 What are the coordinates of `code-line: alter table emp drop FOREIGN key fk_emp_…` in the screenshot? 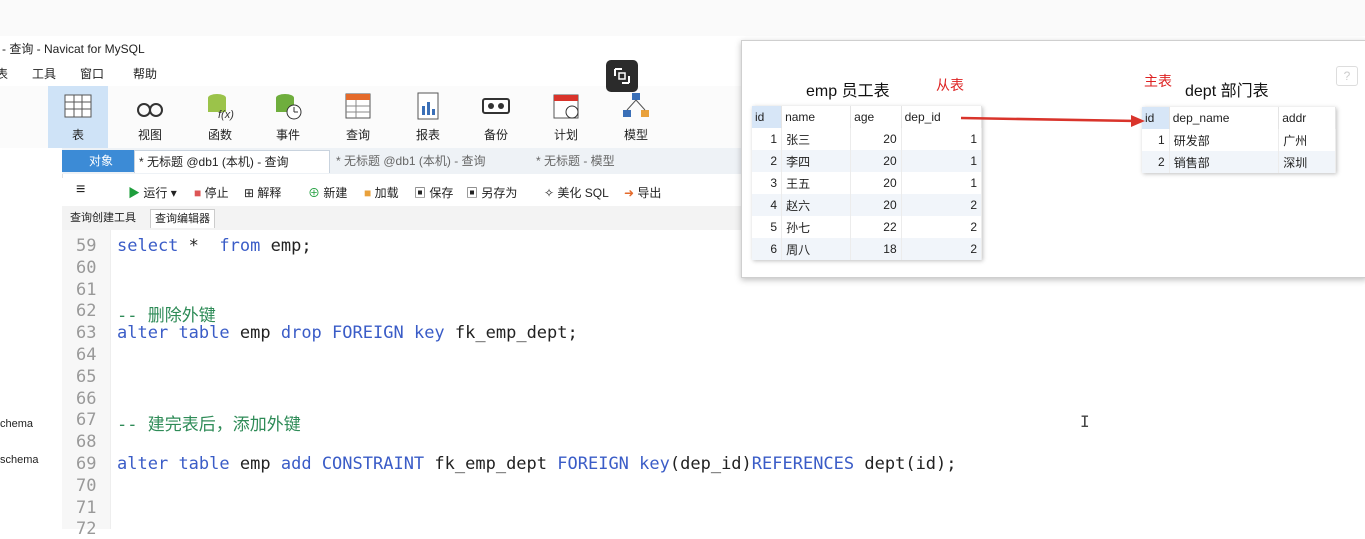 It's located at (347, 333).